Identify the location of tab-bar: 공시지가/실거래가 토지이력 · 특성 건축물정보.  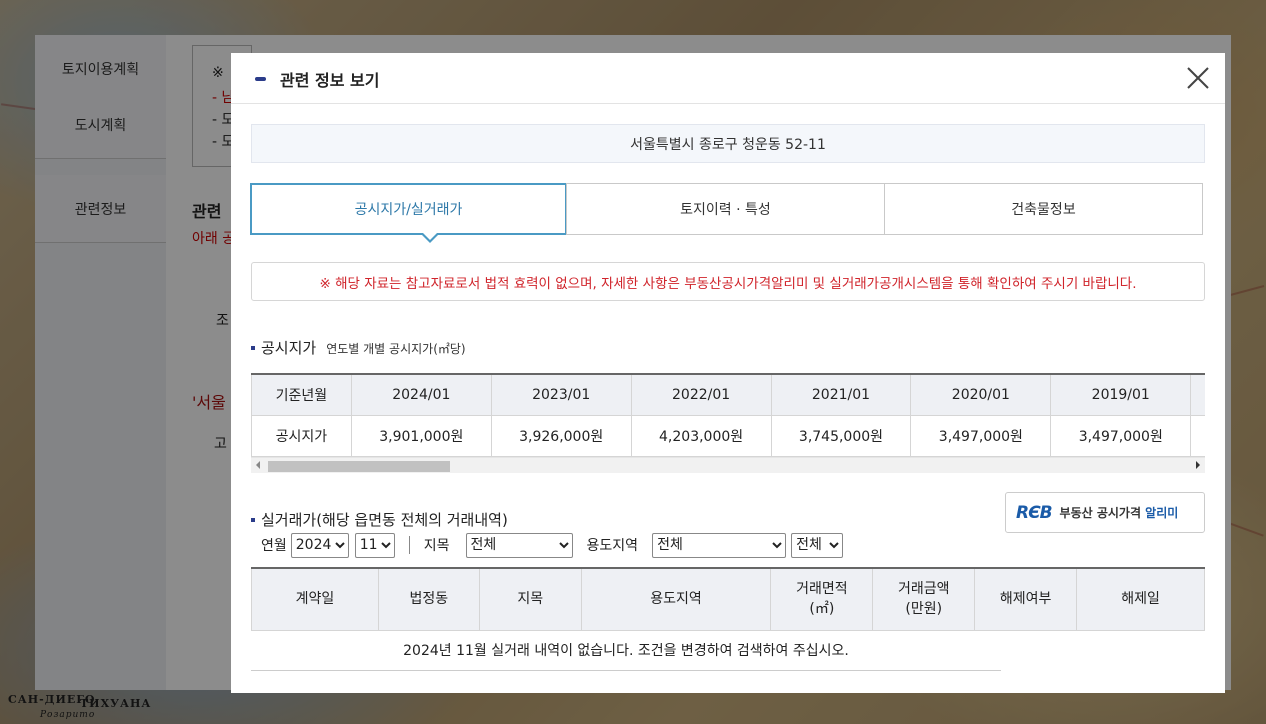
(727, 213).